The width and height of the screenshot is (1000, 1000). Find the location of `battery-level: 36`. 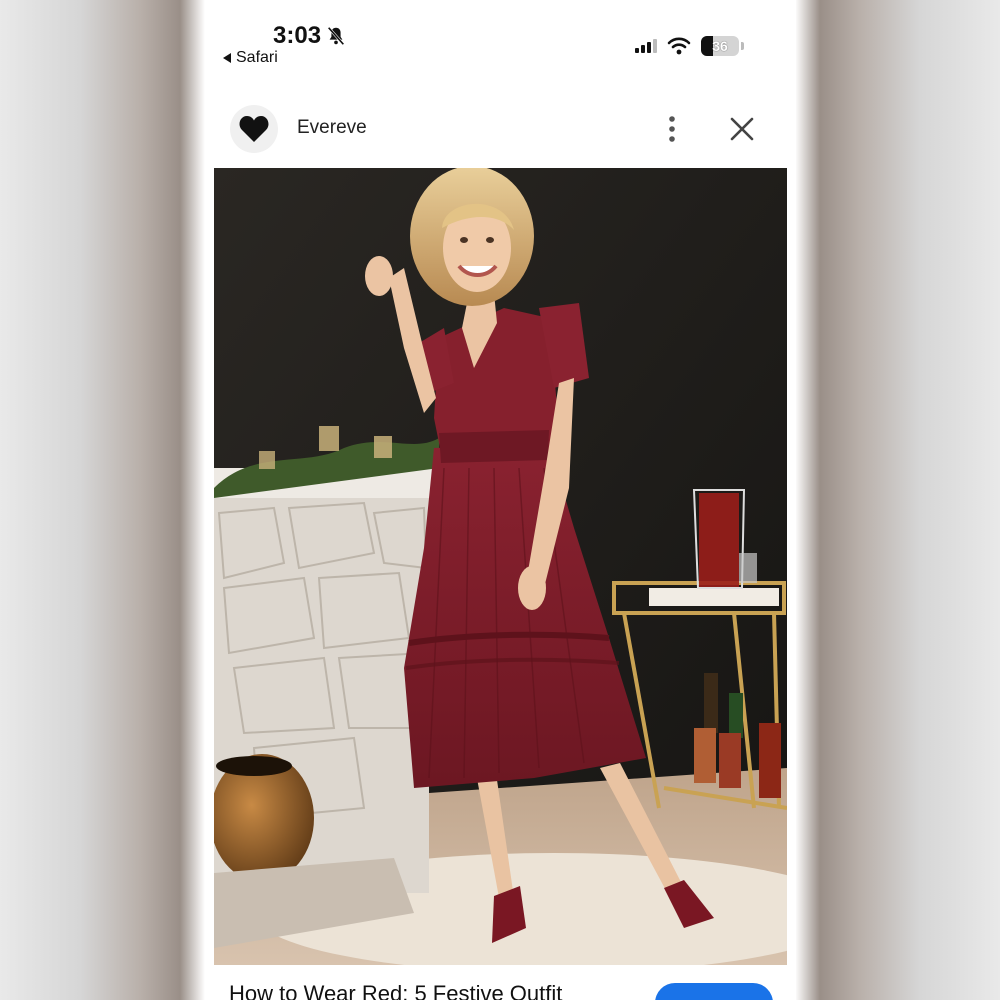

battery-level: 36 is located at coordinates (720, 46).